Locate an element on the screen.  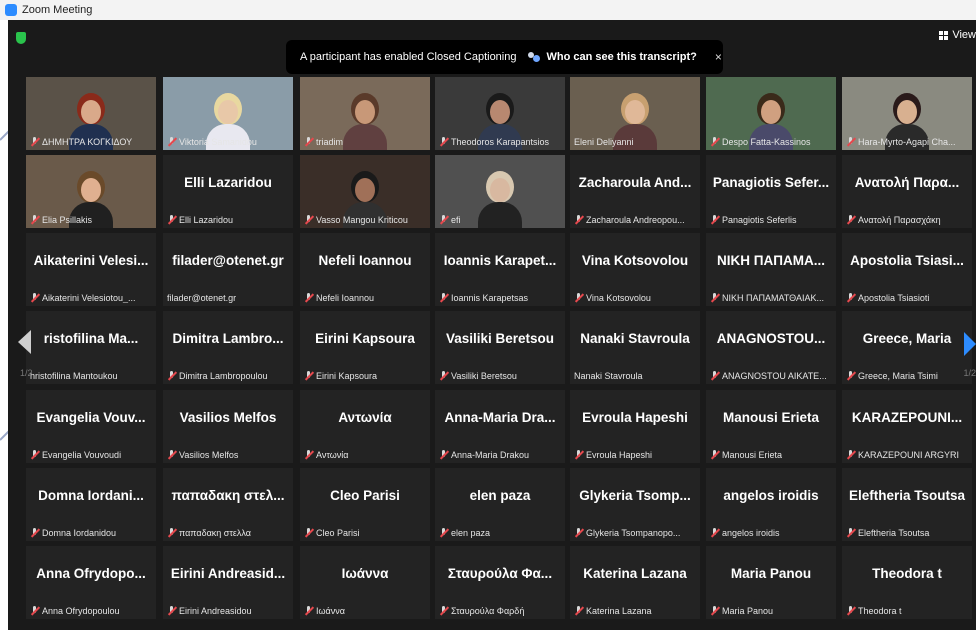
participant-tile: Vasilios Melfos Vasilios Melfos is located at coordinates (228, 426).